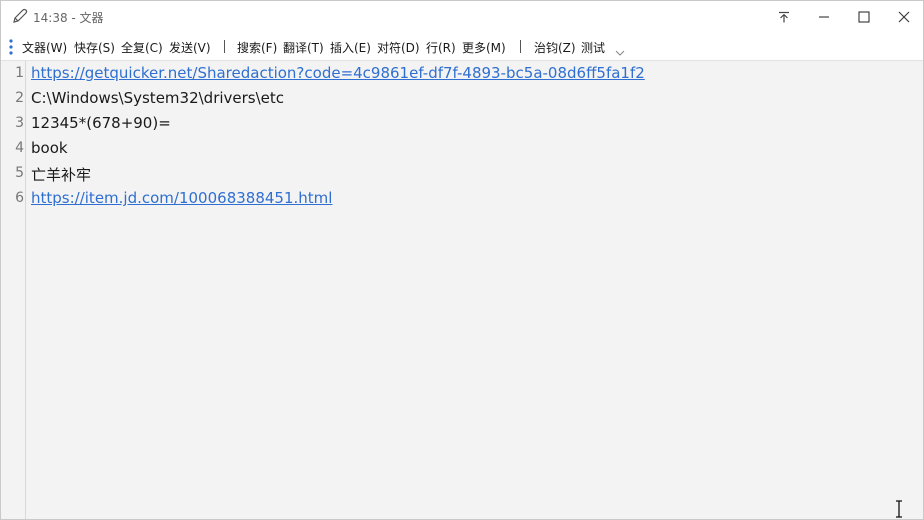  Describe the element at coordinates (398, 47) in the screenshot. I see `menu-item-symbols: 对符(D)` at that location.